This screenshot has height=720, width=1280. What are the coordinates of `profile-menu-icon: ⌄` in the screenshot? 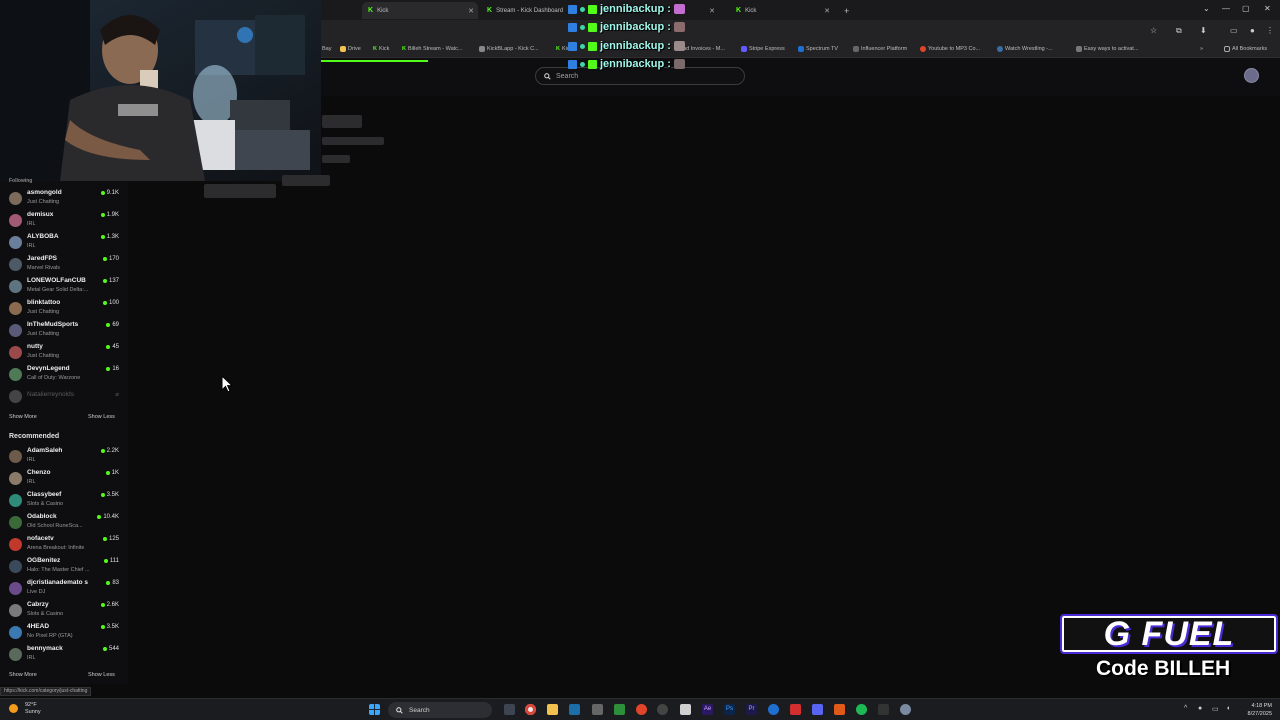 It's located at (1206, 8).